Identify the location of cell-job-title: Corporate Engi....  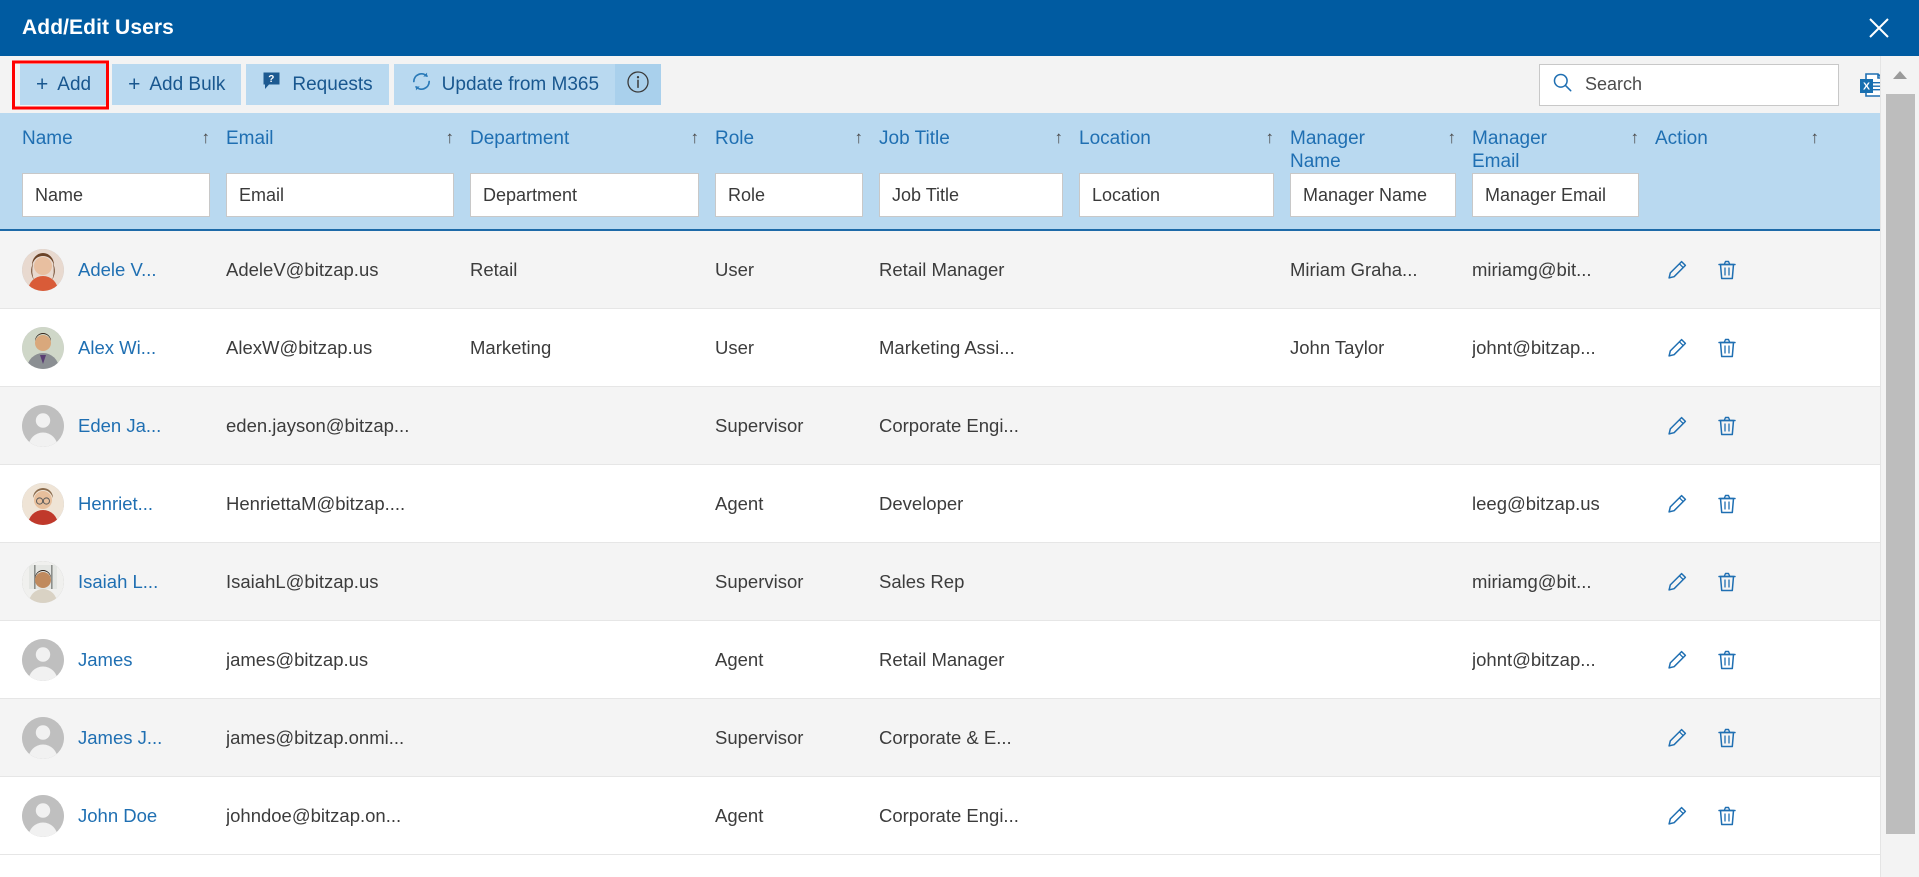
(949, 425).